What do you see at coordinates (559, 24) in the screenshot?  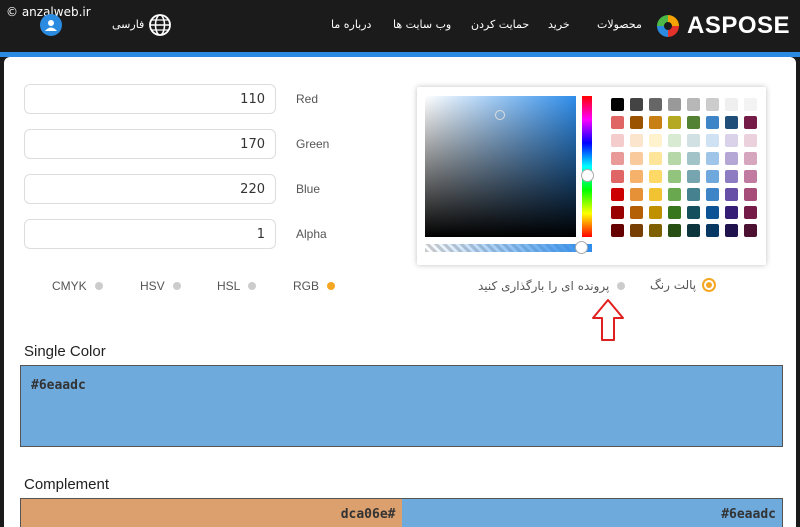 I see `nav-buy: خرید` at bounding box center [559, 24].